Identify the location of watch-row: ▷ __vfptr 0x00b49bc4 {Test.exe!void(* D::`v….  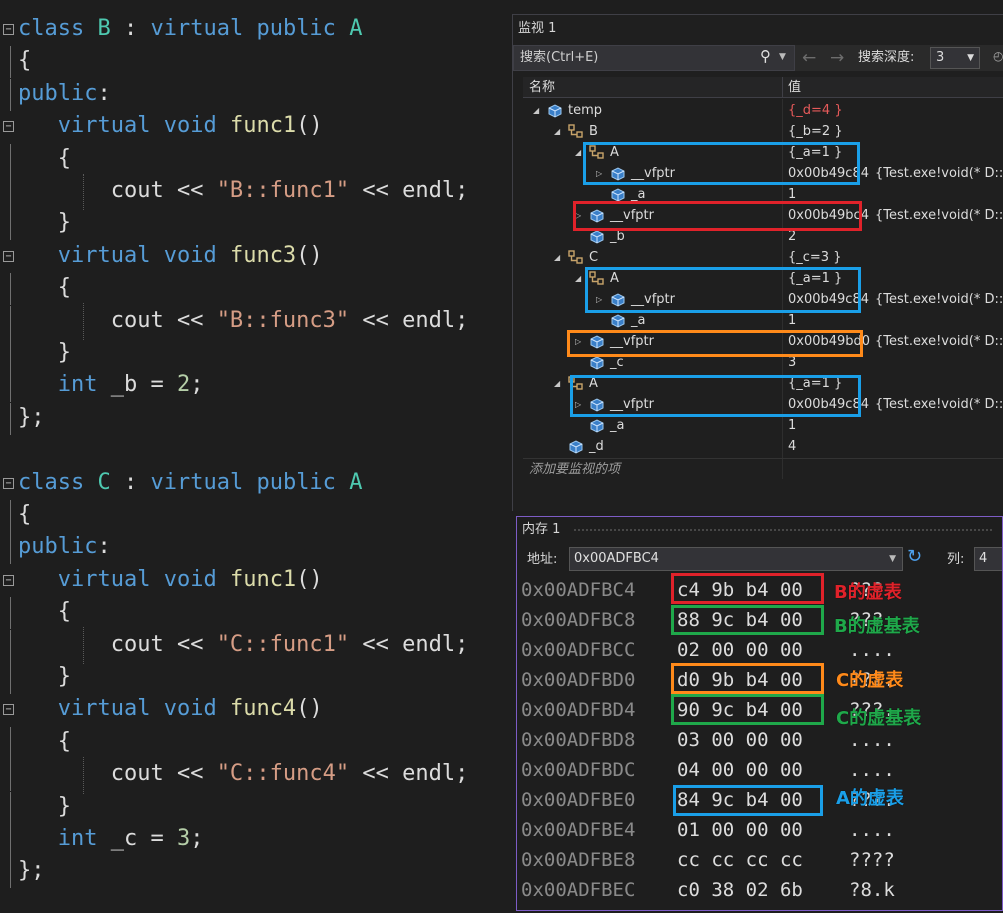
(763, 215).